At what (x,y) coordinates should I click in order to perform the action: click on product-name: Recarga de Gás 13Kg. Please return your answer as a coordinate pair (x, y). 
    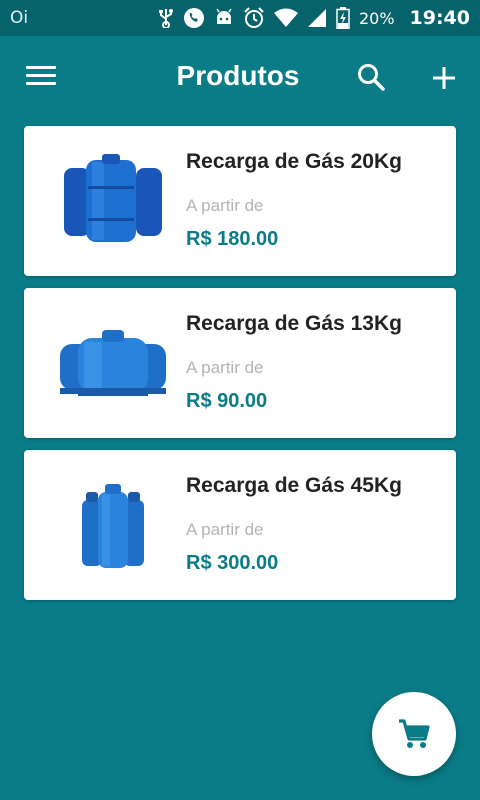
    Looking at the image, I should click on (294, 323).